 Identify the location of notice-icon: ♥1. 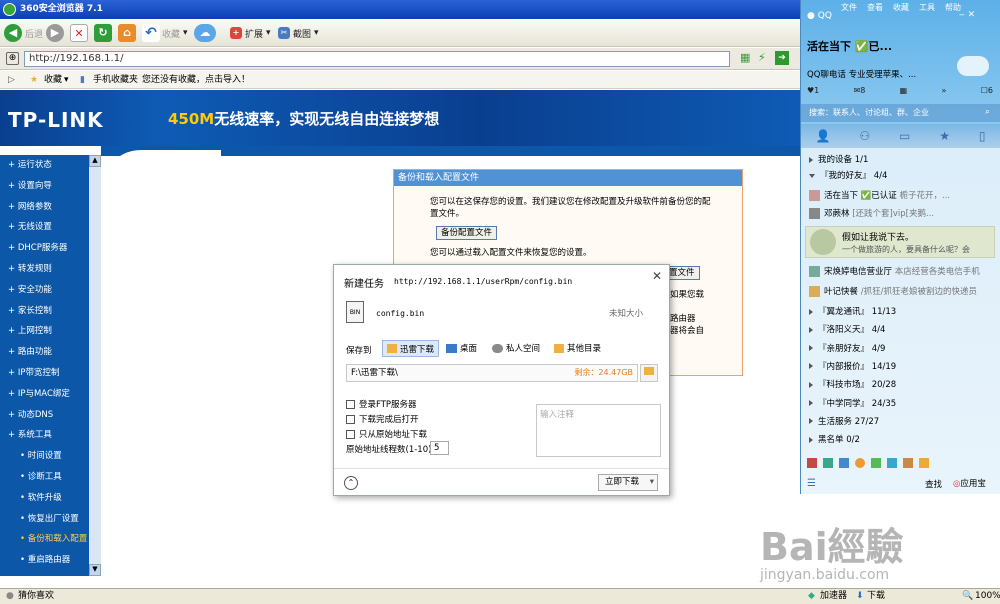
(813, 90).